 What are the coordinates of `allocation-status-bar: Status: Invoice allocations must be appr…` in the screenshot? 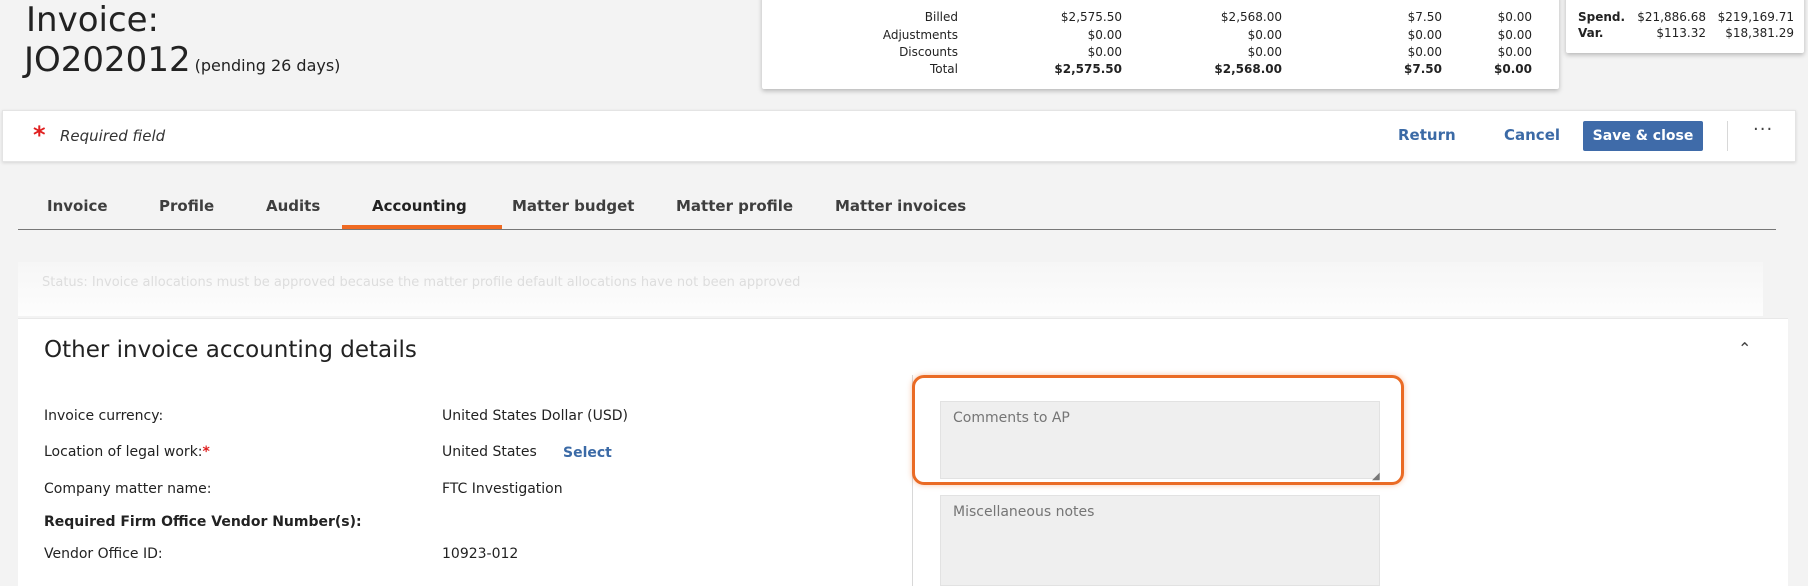 It's located at (890, 289).